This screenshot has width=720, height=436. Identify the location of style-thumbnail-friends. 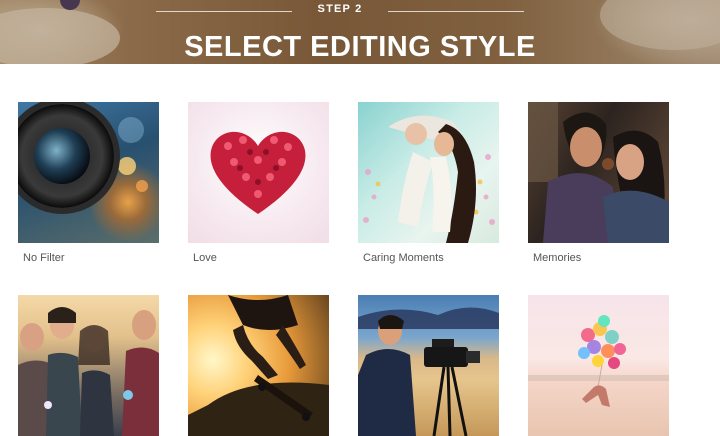
(88, 365).